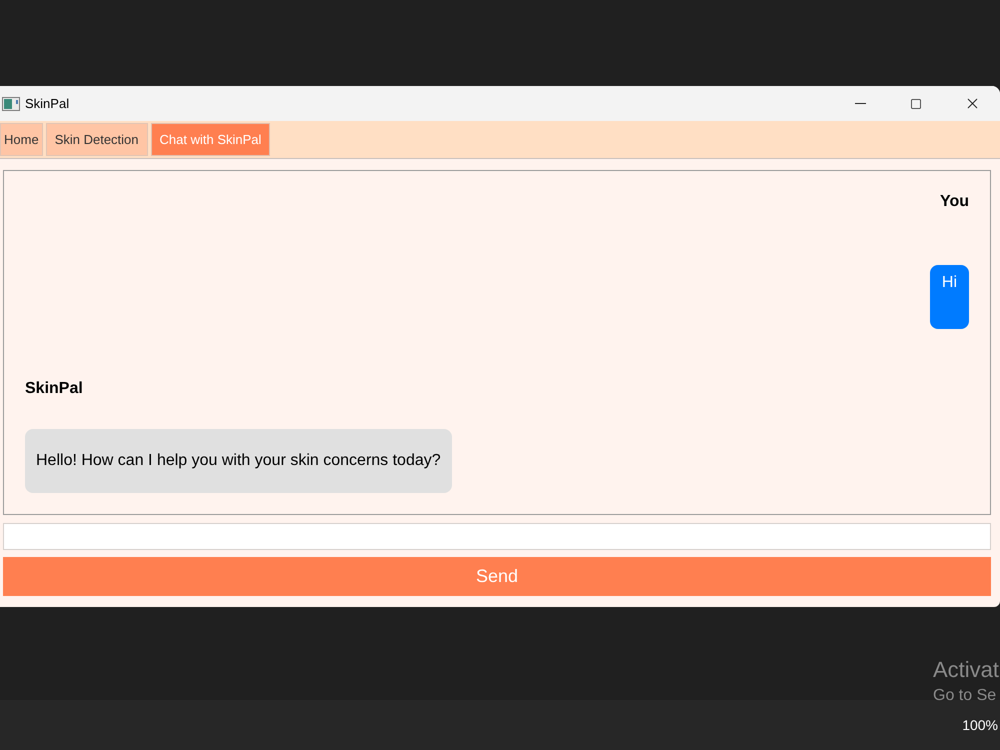 This screenshot has width=1000, height=750. What do you see at coordinates (916, 104) in the screenshot?
I see `maximize-icon` at bounding box center [916, 104].